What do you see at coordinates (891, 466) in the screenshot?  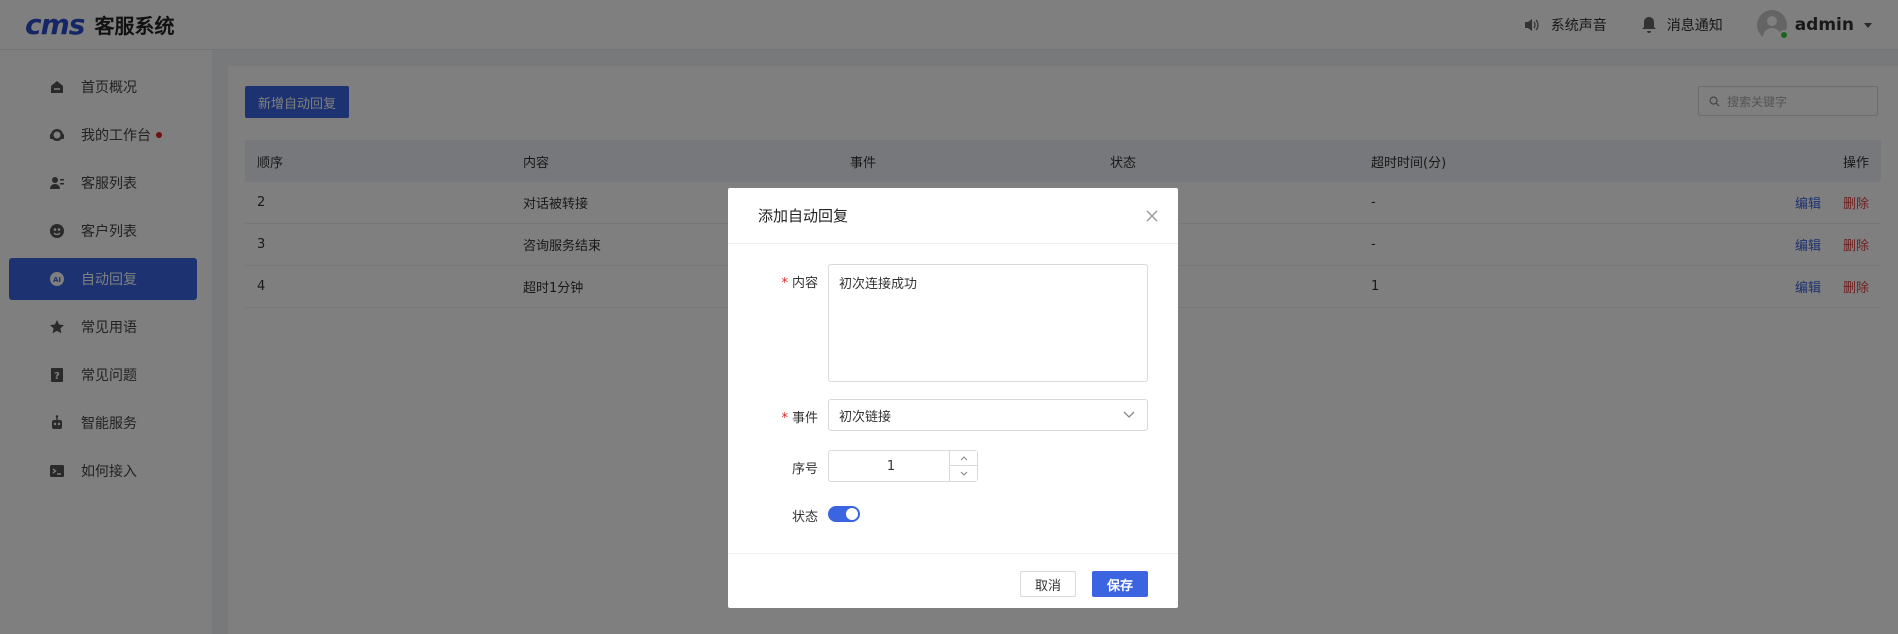 I see `order-value: 1` at bounding box center [891, 466].